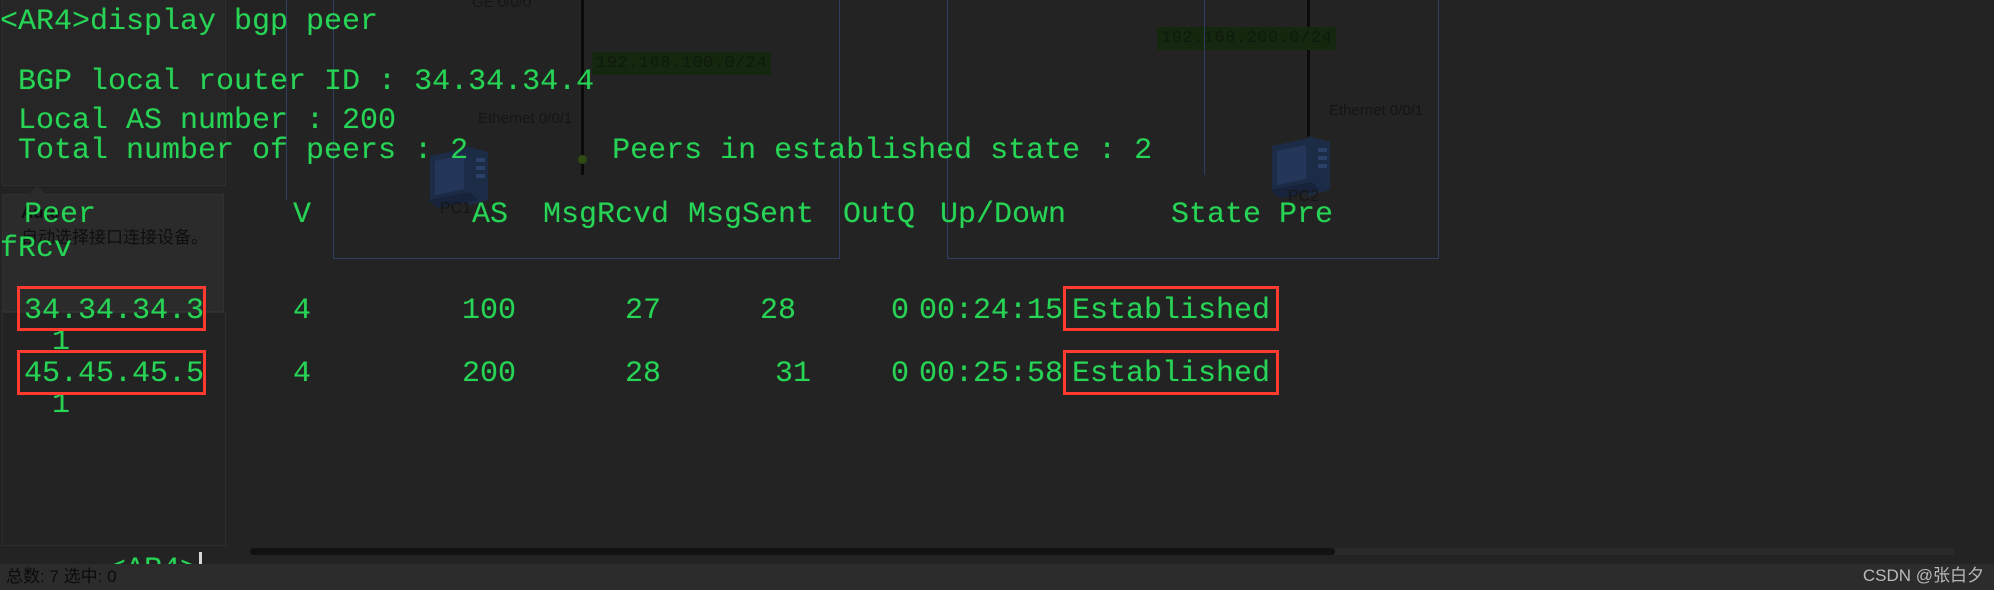 Image resolution: width=1994 pixels, height=590 pixels. Describe the element at coordinates (1204, 87) in the screenshot. I see `canvas-divider-right` at that location.